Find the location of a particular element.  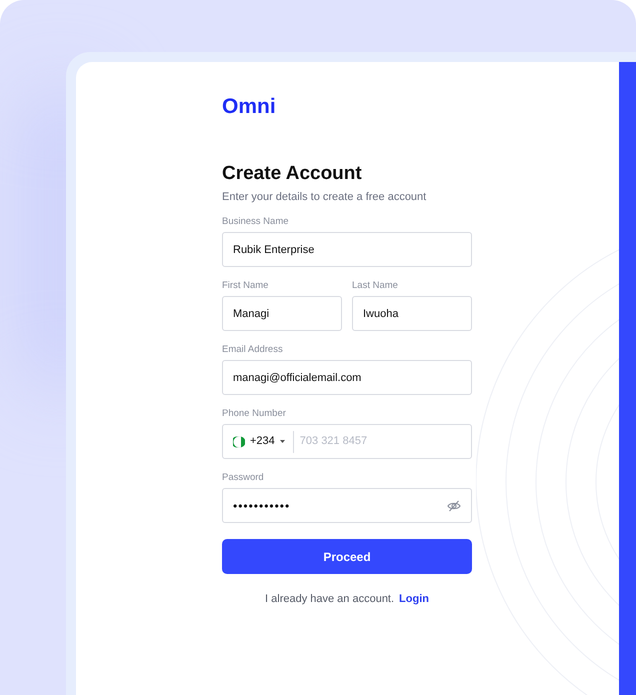

field-label: Last Name is located at coordinates (375, 286).